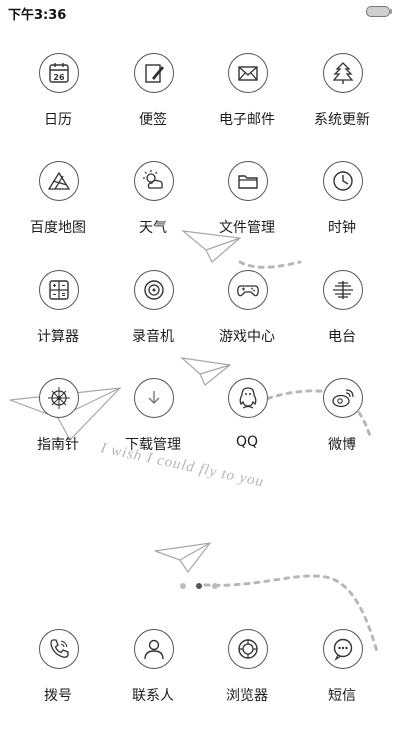 Image resolution: width=400 pixels, height=729 pixels. I want to click on weibo-icon, so click(343, 398).